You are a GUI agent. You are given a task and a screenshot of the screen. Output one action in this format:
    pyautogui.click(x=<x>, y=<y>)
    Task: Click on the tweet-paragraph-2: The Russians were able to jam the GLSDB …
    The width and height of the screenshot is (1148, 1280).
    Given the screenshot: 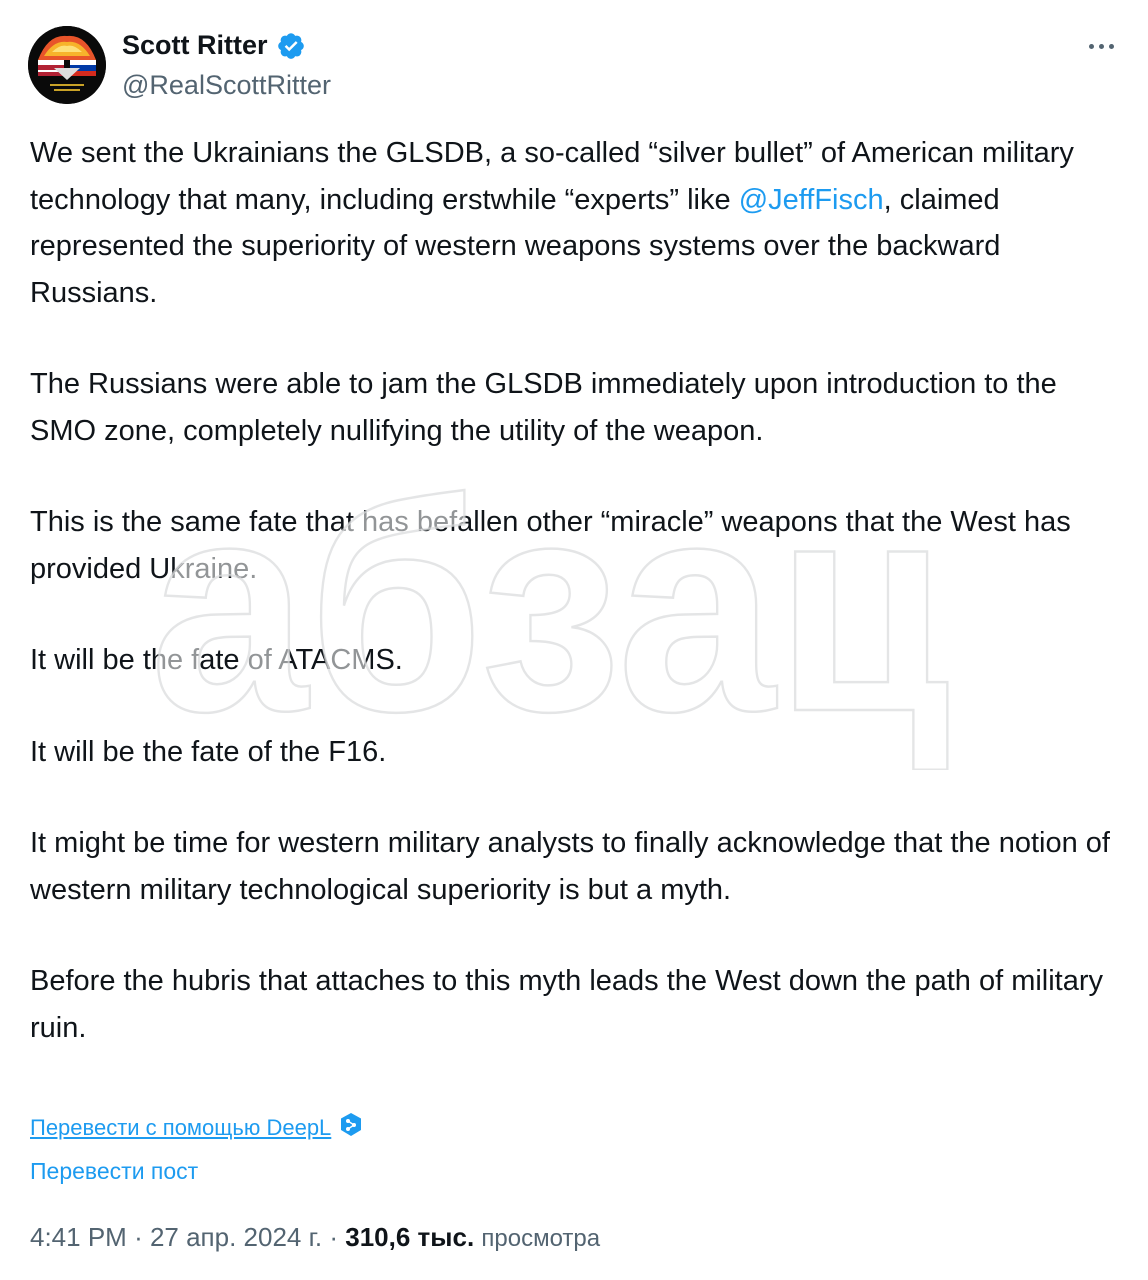 What is the action you would take?
    pyautogui.click(x=543, y=407)
    